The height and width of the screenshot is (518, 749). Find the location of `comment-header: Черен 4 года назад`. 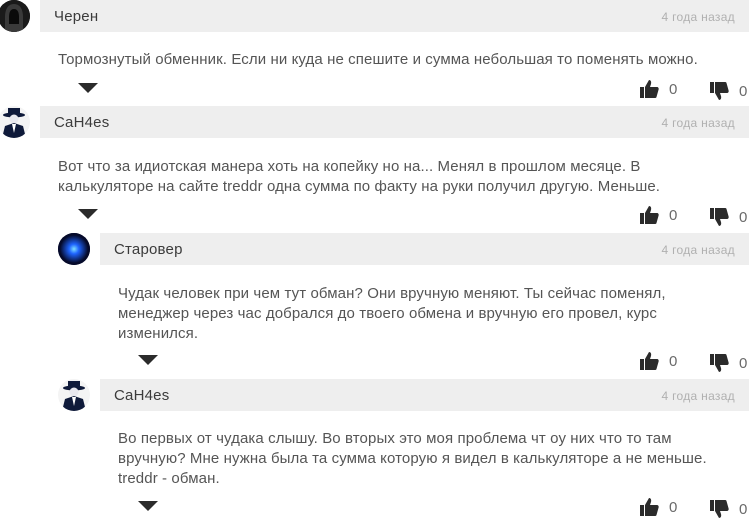

comment-header: Черен 4 года назад is located at coordinates (394, 16).